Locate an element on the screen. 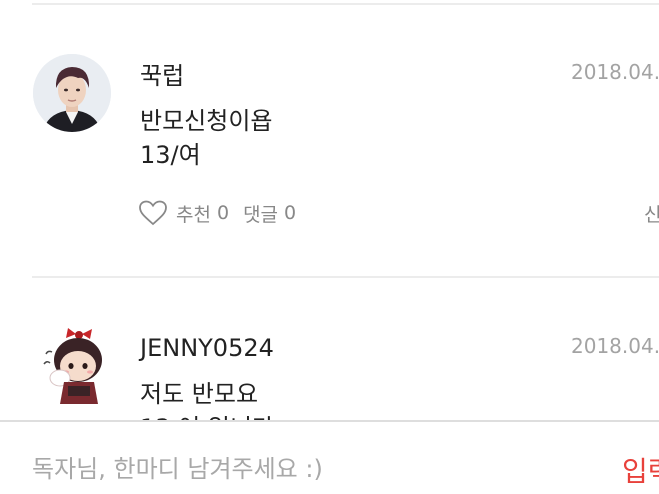 This screenshot has height=494, width=659. cartoon-character-avatar-icon is located at coordinates (72, 366).